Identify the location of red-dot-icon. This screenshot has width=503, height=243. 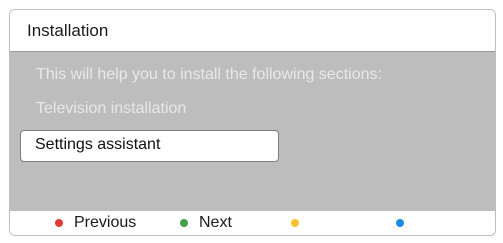
(59, 223).